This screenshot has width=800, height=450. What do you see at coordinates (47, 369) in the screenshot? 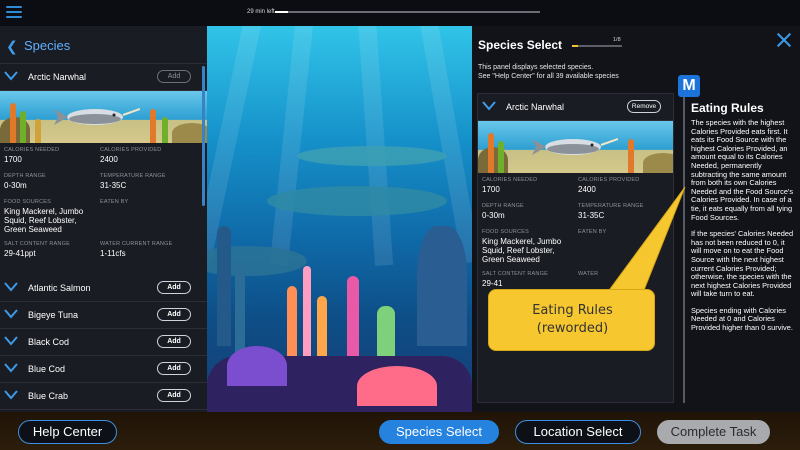
I see `species-name: Blue Cod` at bounding box center [47, 369].